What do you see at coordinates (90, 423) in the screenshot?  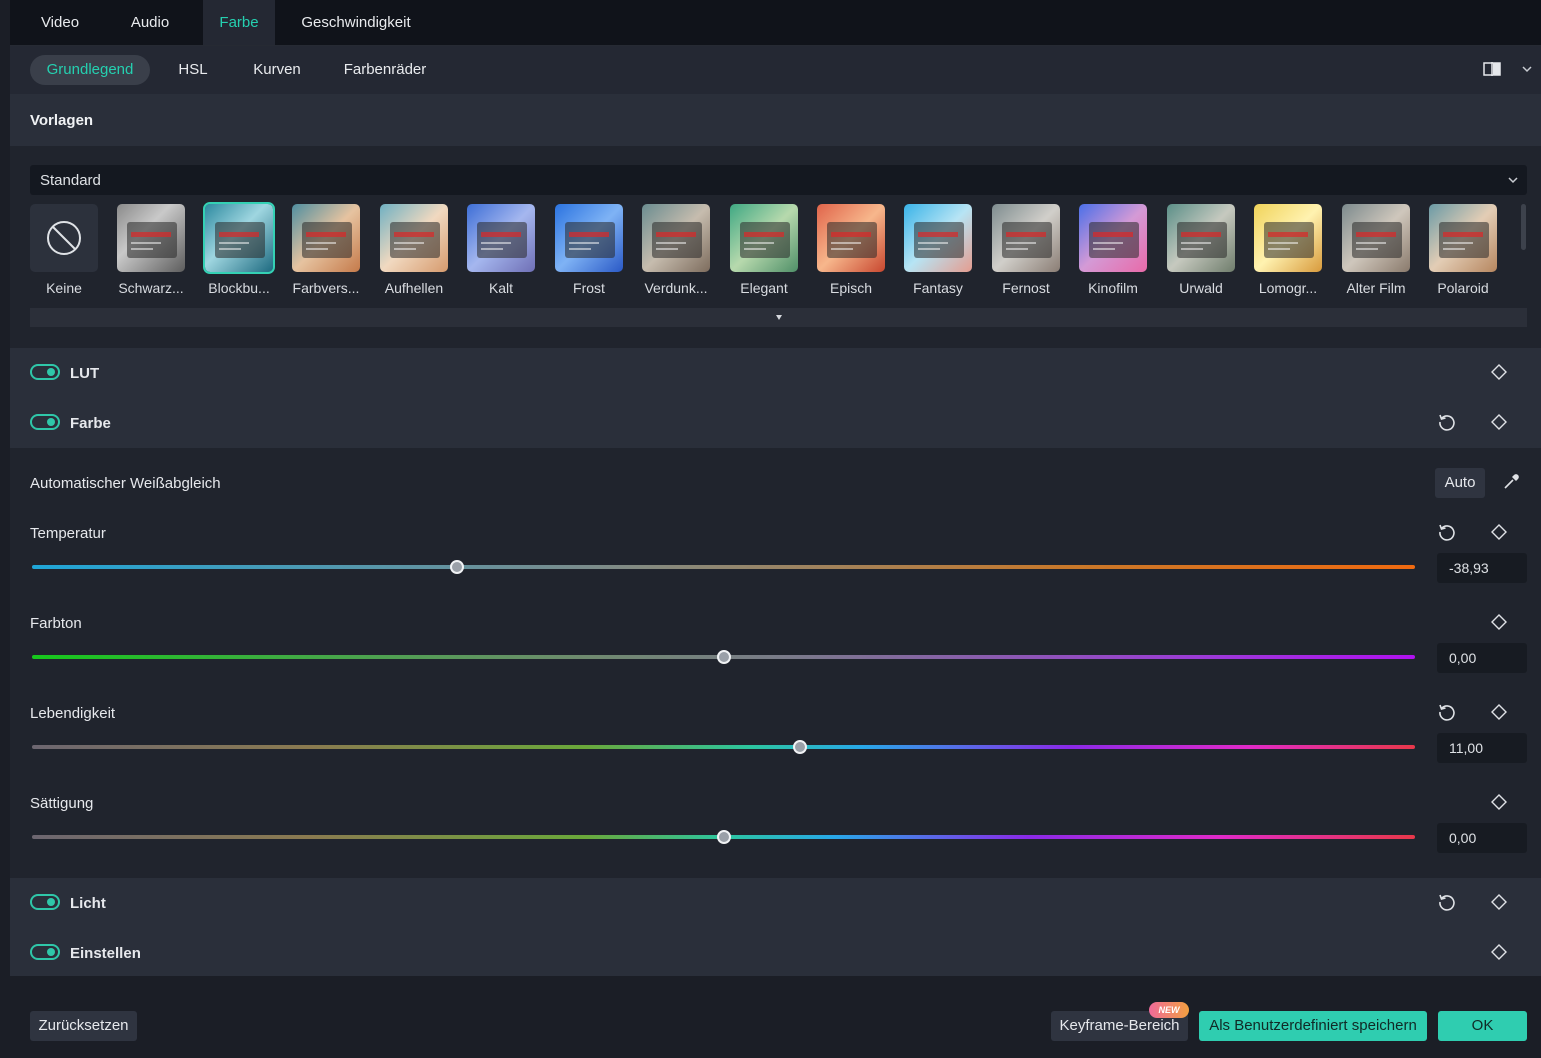 I see `color-label: Farbe` at bounding box center [90, 423].